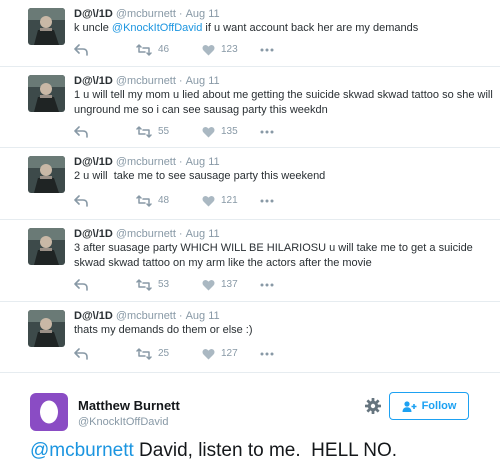 This screenshot has width=500, height=470. I want to click on like-button: 123, so click(220, 50).